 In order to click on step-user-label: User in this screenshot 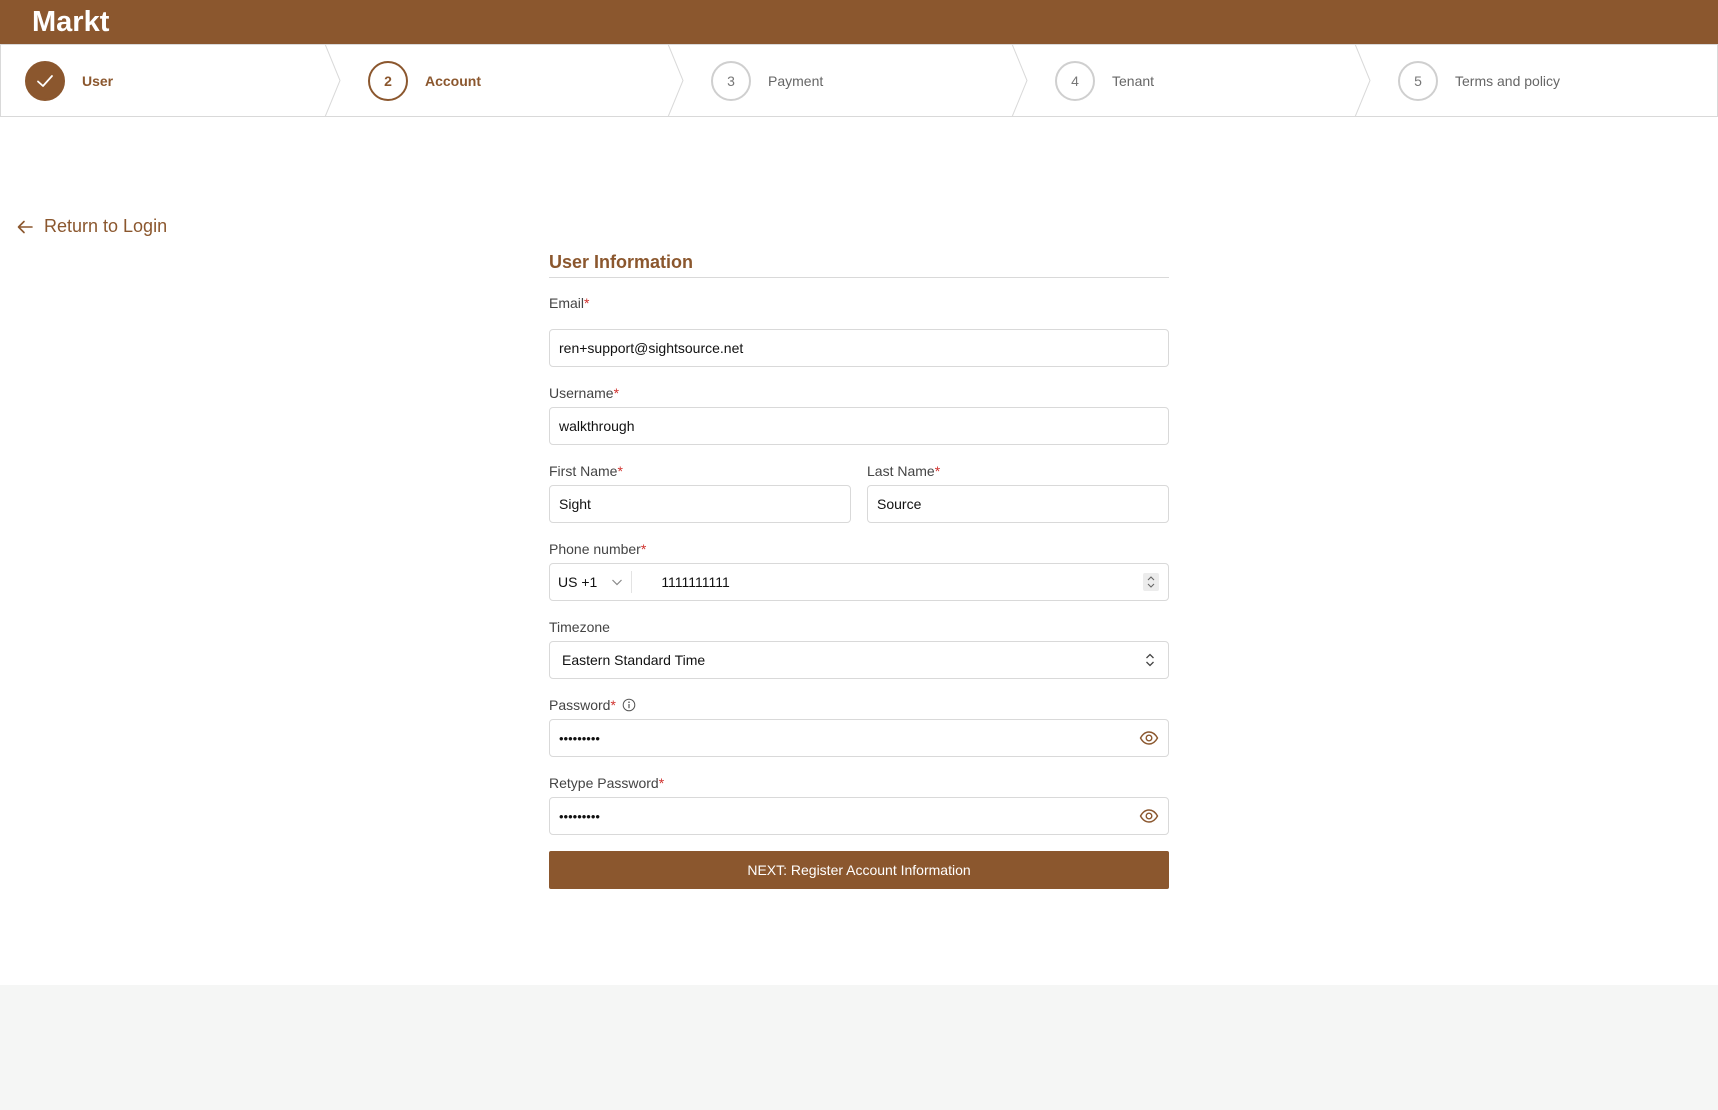, I will do `click(98, 81)`.